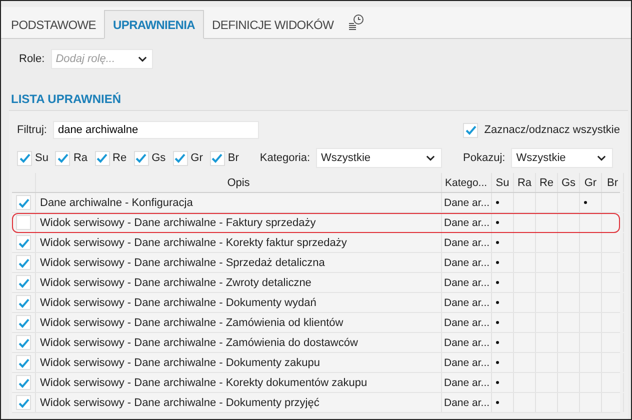 The width and height of the screenshot is (632, 420). What do you see at coordinates (552, 130) in the screenshot?
I see `select-all-label: Zaznacz/odznacz wszystkie` at bounding box center [552, 130].